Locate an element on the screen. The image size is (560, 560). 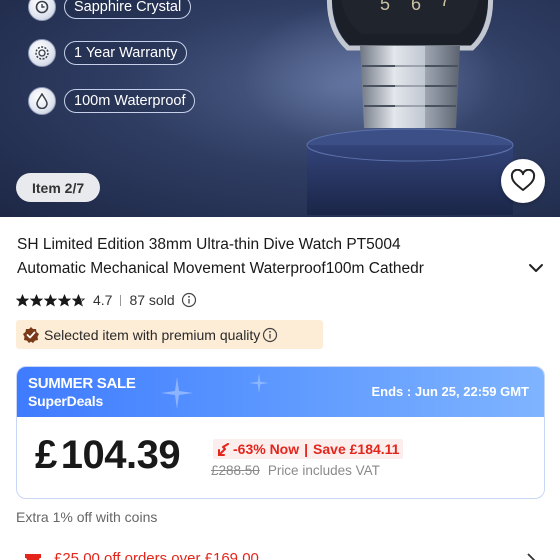
sale-event-name: SUMMER SALE is located at coordinates (82, 383).